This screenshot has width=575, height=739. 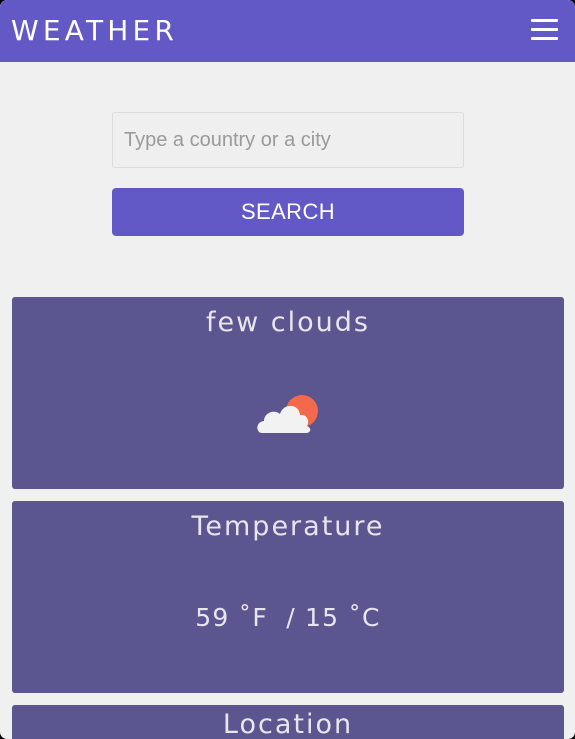 What do you see at coordinates (288, 140) in the screenshot?
I see `city-search-input` at bounding box center [288, 140].